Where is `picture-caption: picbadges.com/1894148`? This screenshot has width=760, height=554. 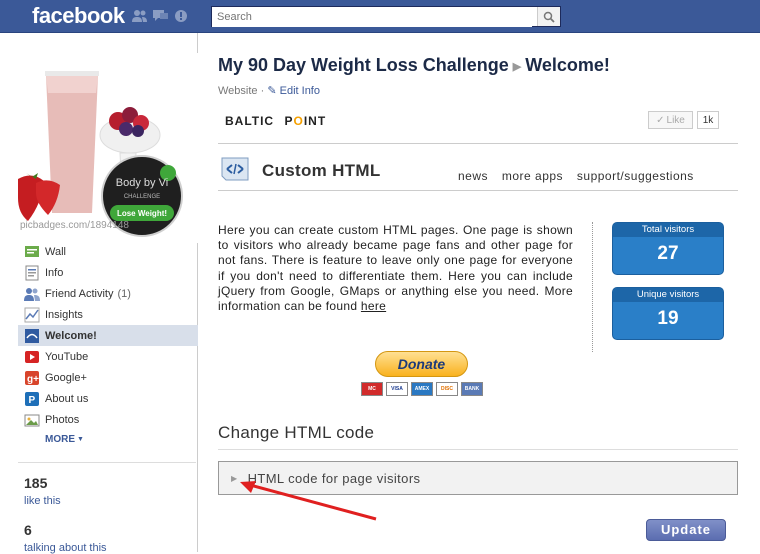 picture-caption: picbadges.com/1894148 is located at coordinates (74, 225).